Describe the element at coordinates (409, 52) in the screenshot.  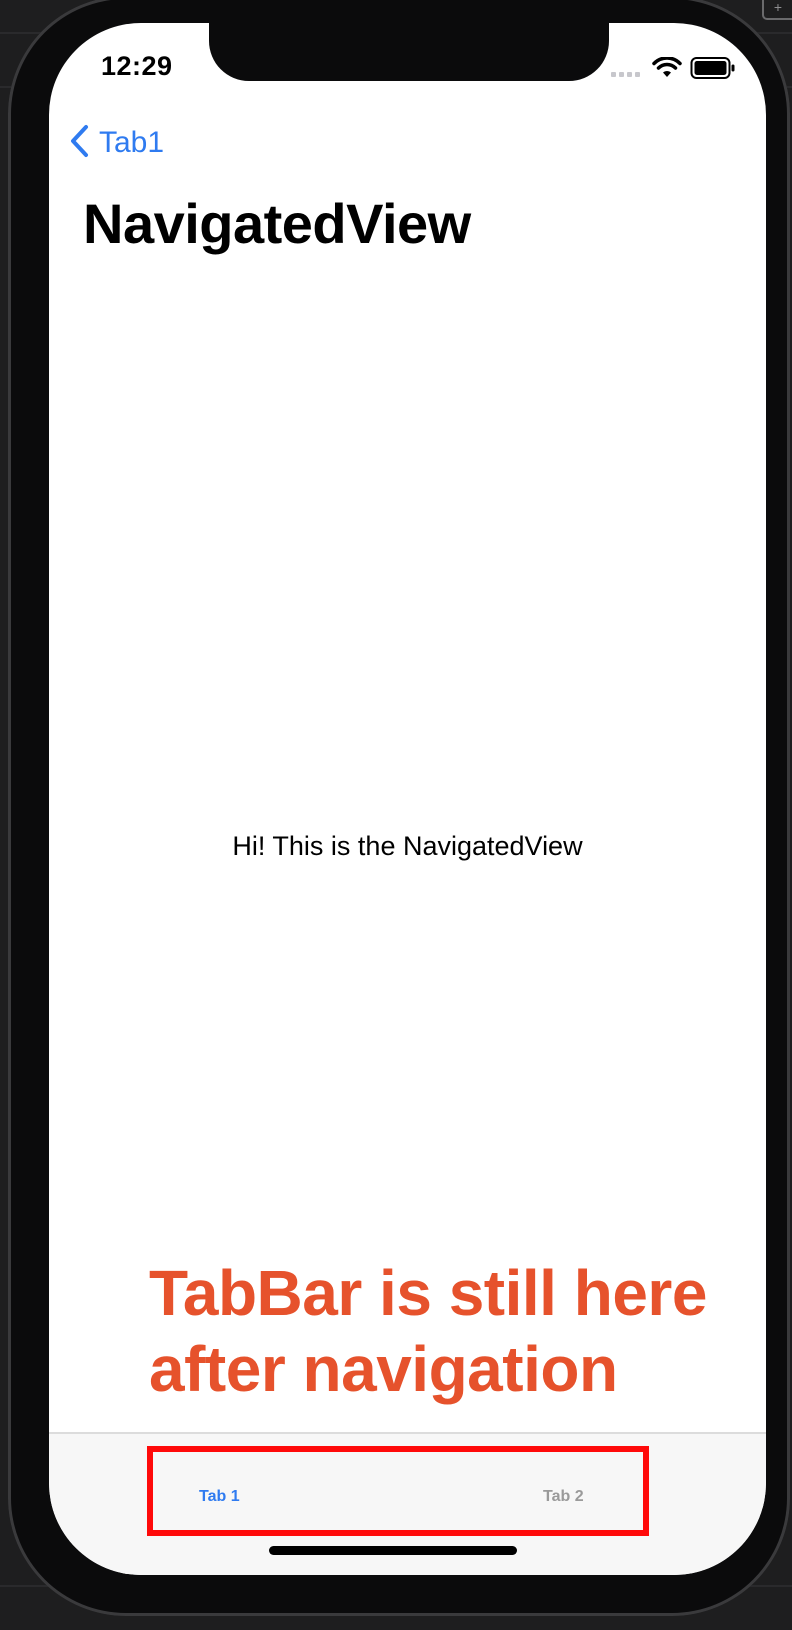
I see `camera-notch` at that location.